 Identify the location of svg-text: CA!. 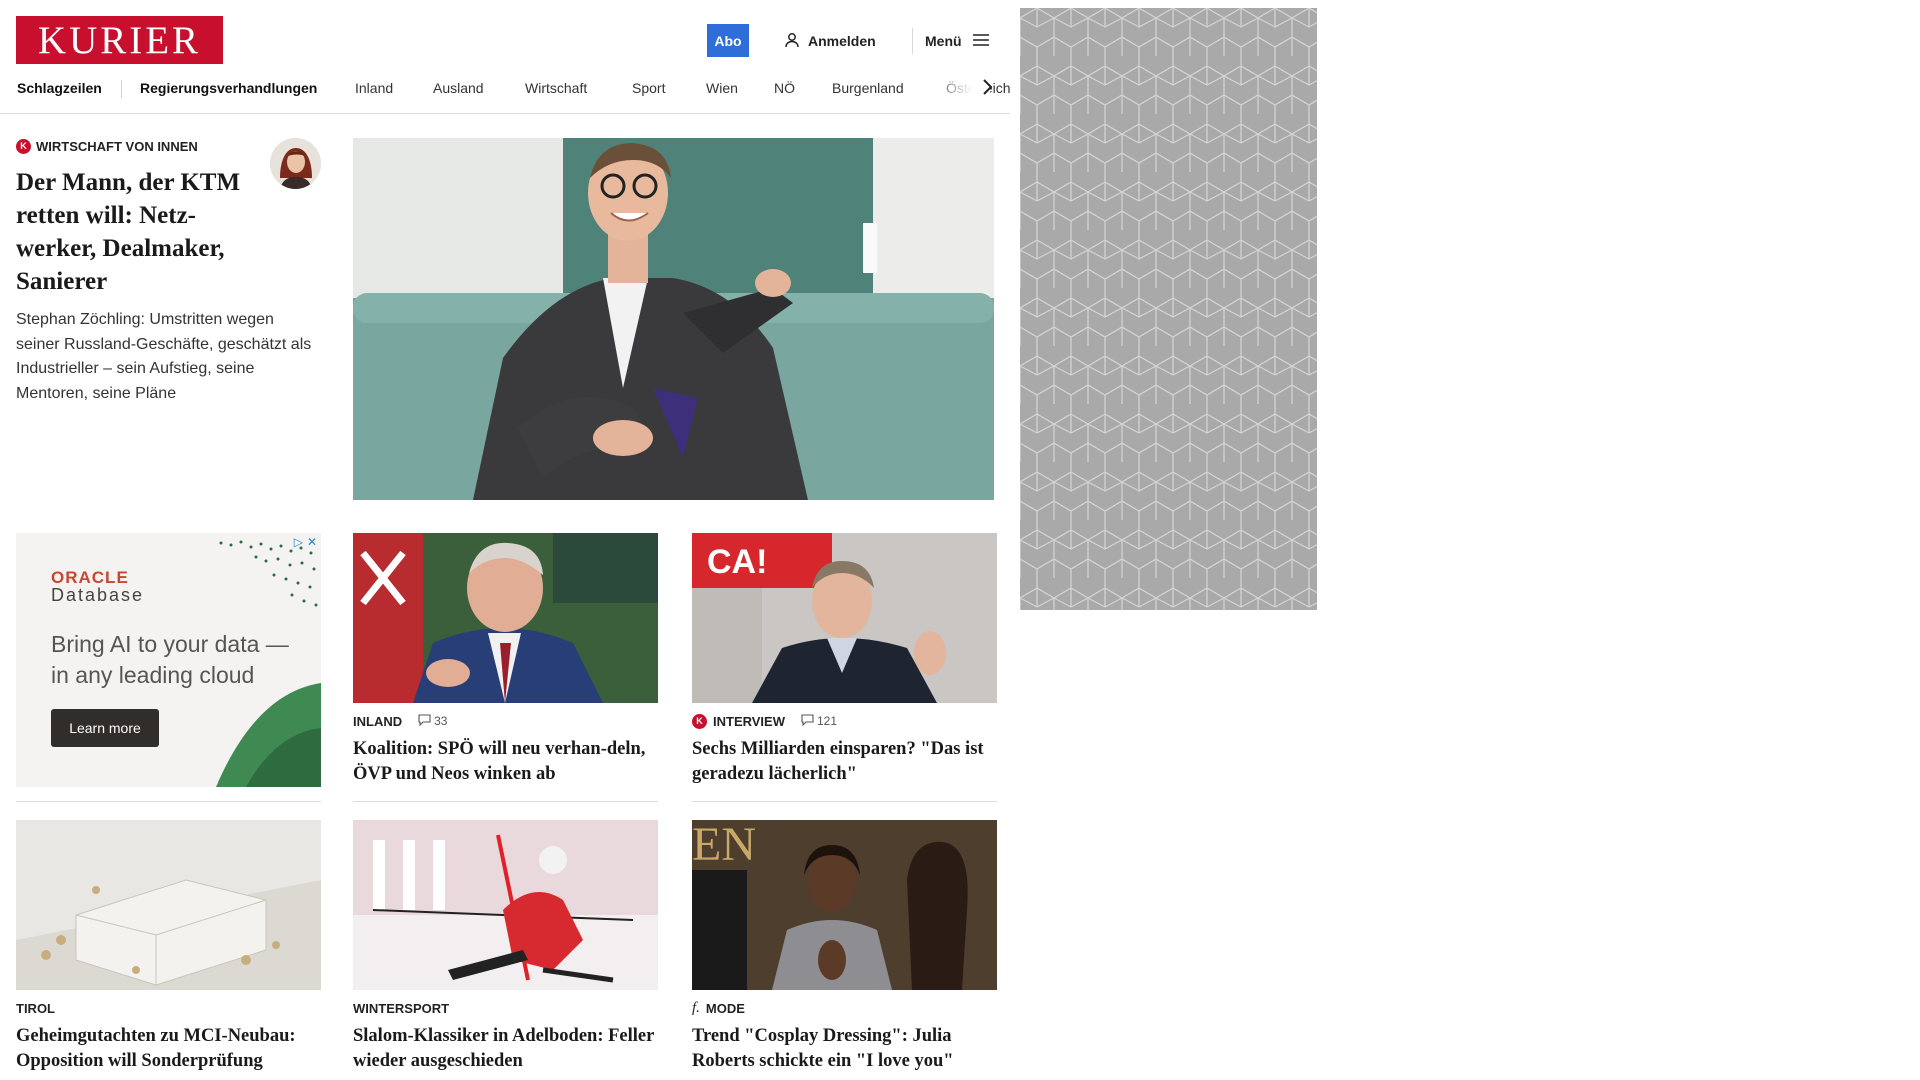
(737, 562).